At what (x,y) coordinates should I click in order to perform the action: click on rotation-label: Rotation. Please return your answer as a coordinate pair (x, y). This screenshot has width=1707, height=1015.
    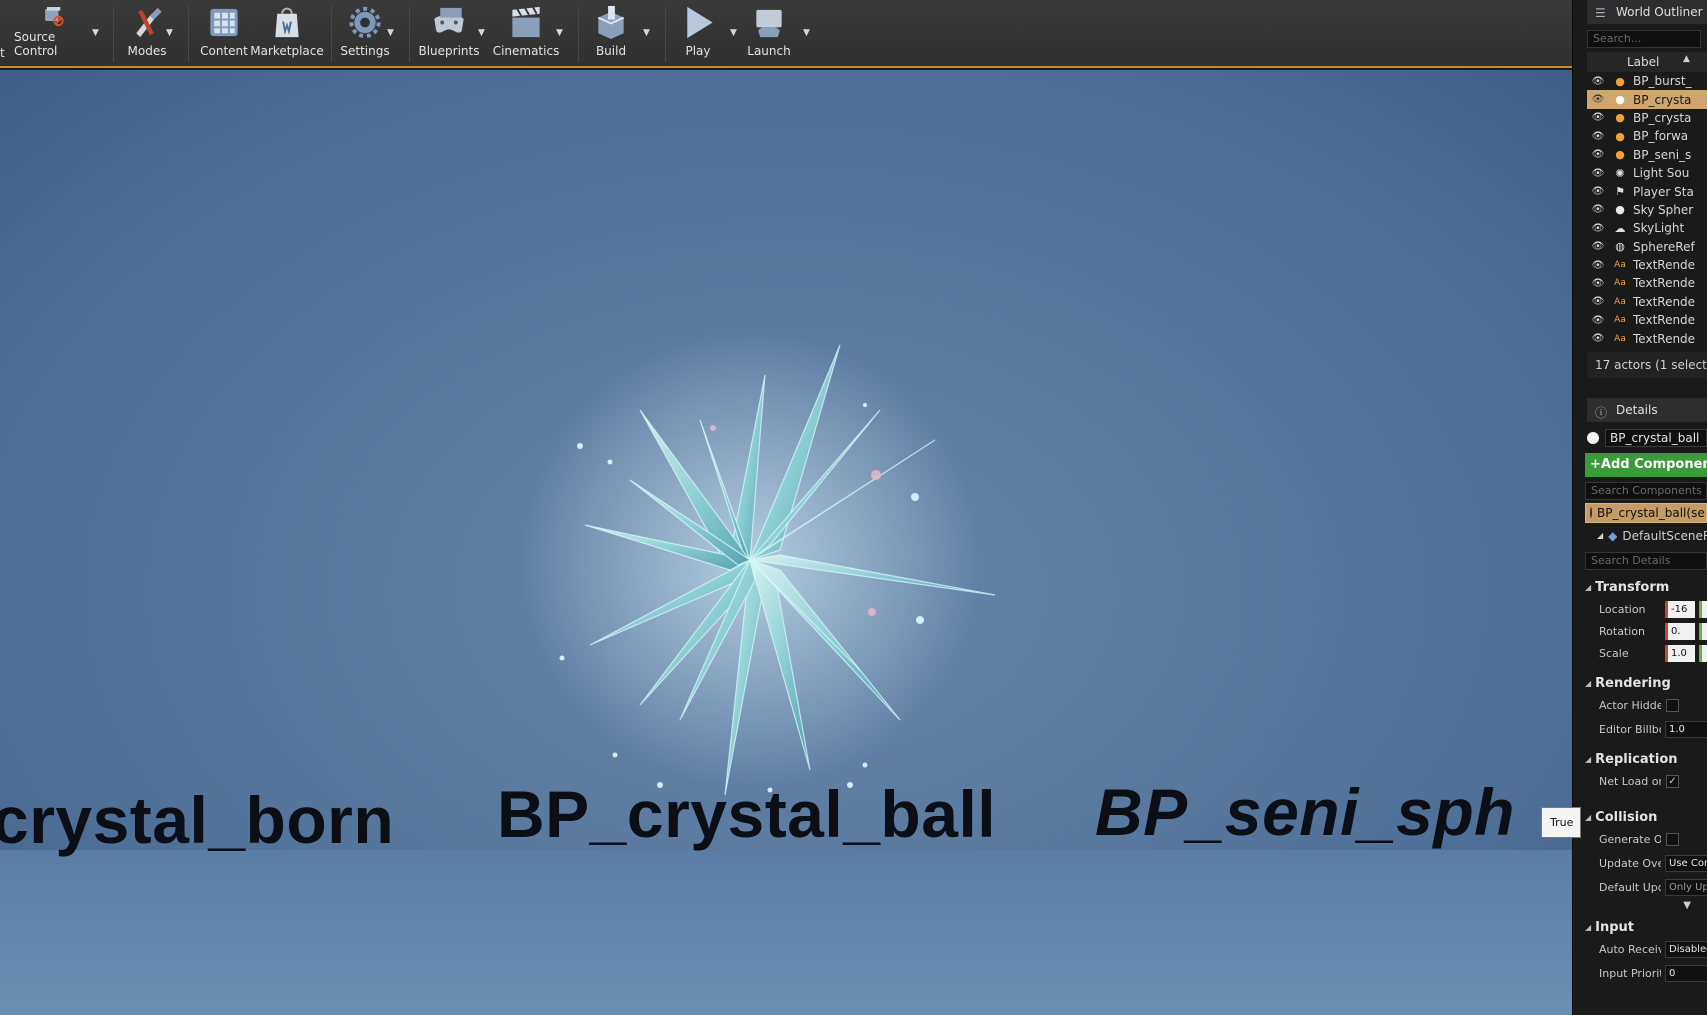
    Looking at the image, I should click on (1623, 631).